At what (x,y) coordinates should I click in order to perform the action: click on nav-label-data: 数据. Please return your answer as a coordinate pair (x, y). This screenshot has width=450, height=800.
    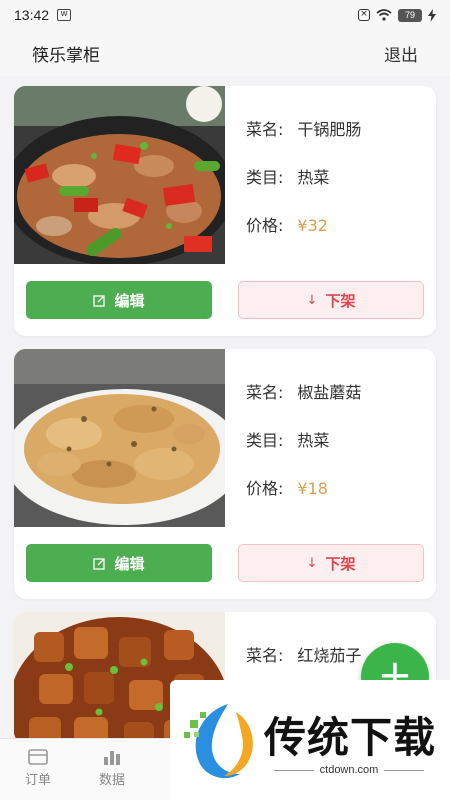
    Looking at the image, I should click on (111, 780).